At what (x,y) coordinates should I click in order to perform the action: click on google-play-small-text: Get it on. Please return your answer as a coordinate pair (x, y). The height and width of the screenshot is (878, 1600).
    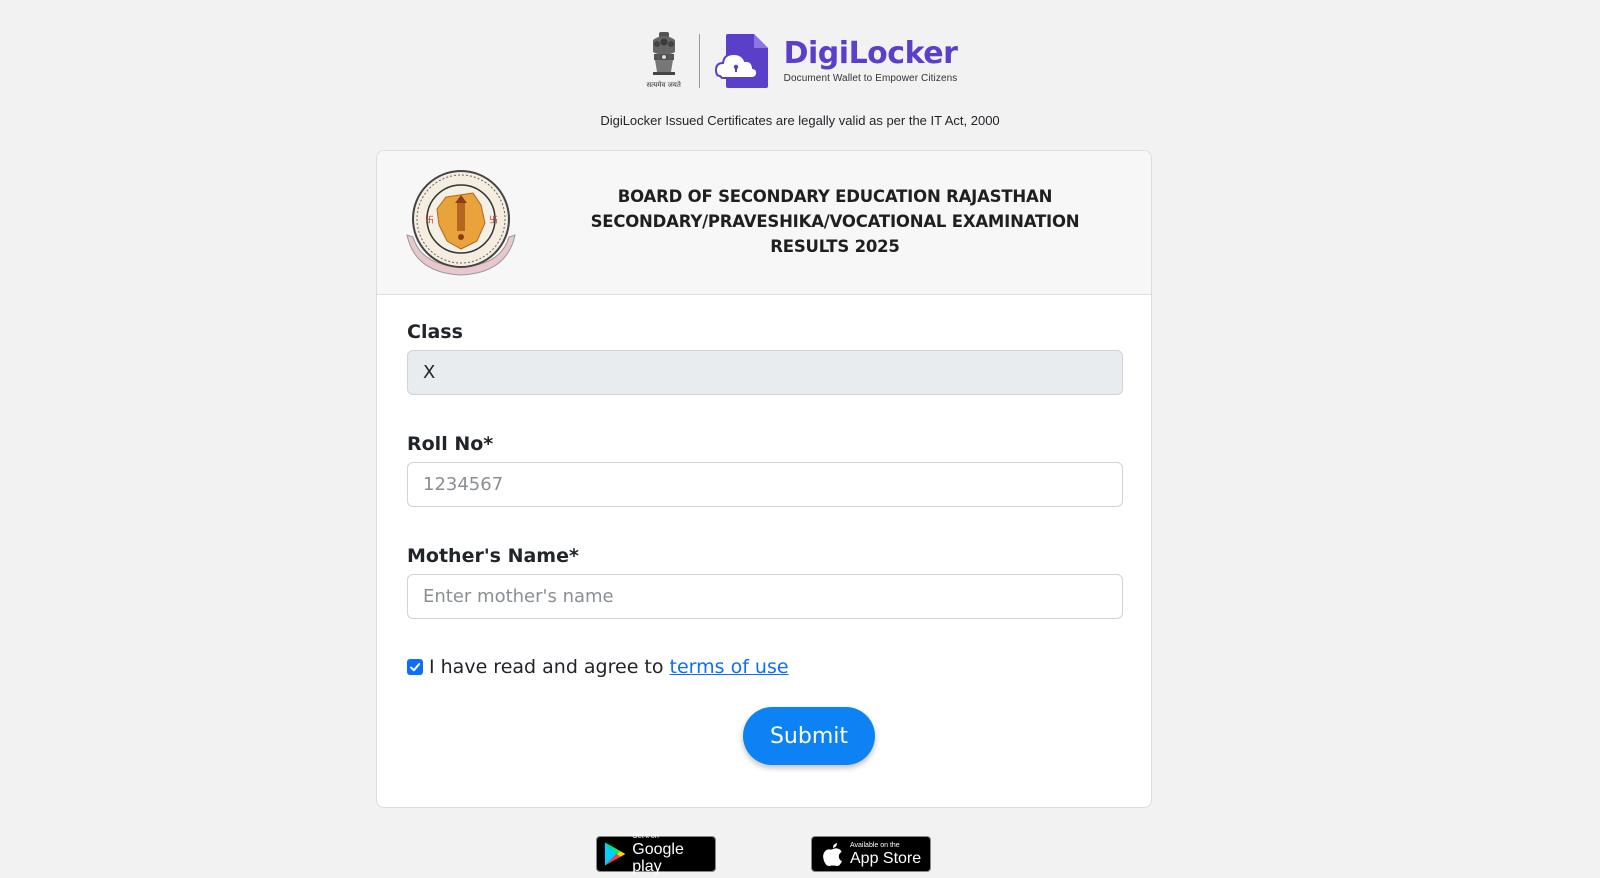
    Looking at the image, I should click on (645, 836).